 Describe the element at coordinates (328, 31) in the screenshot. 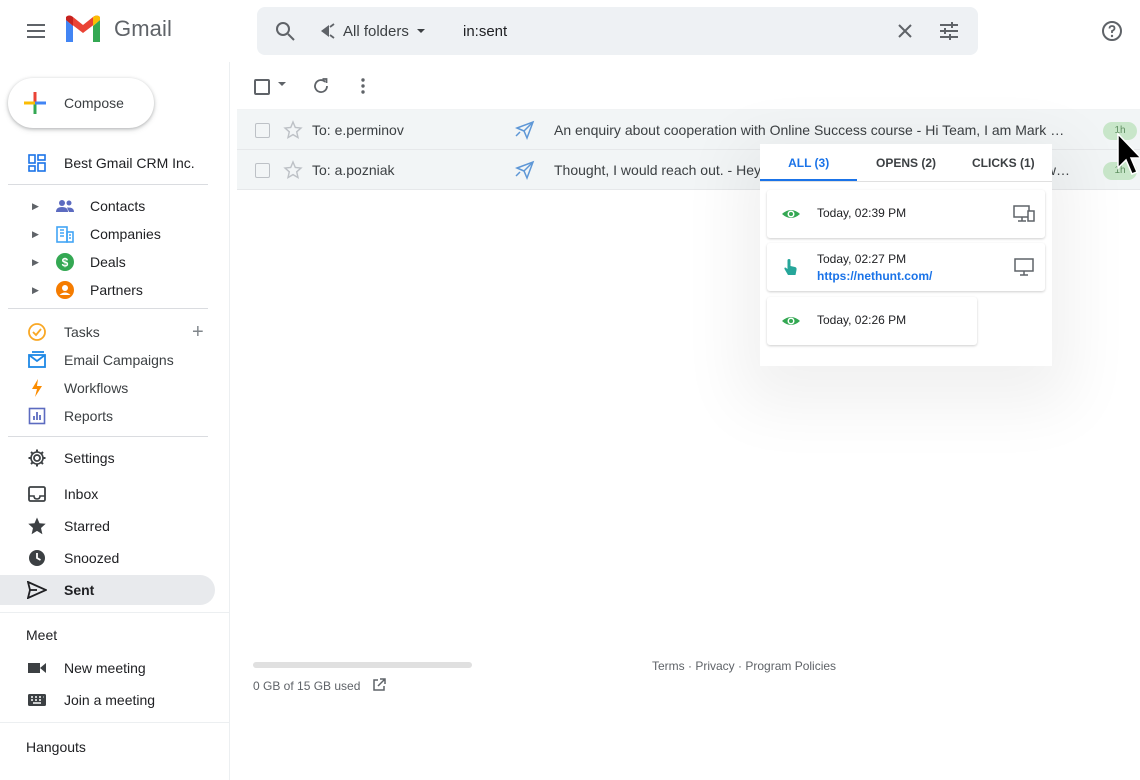

I see `folder-filter-icon` at that location.